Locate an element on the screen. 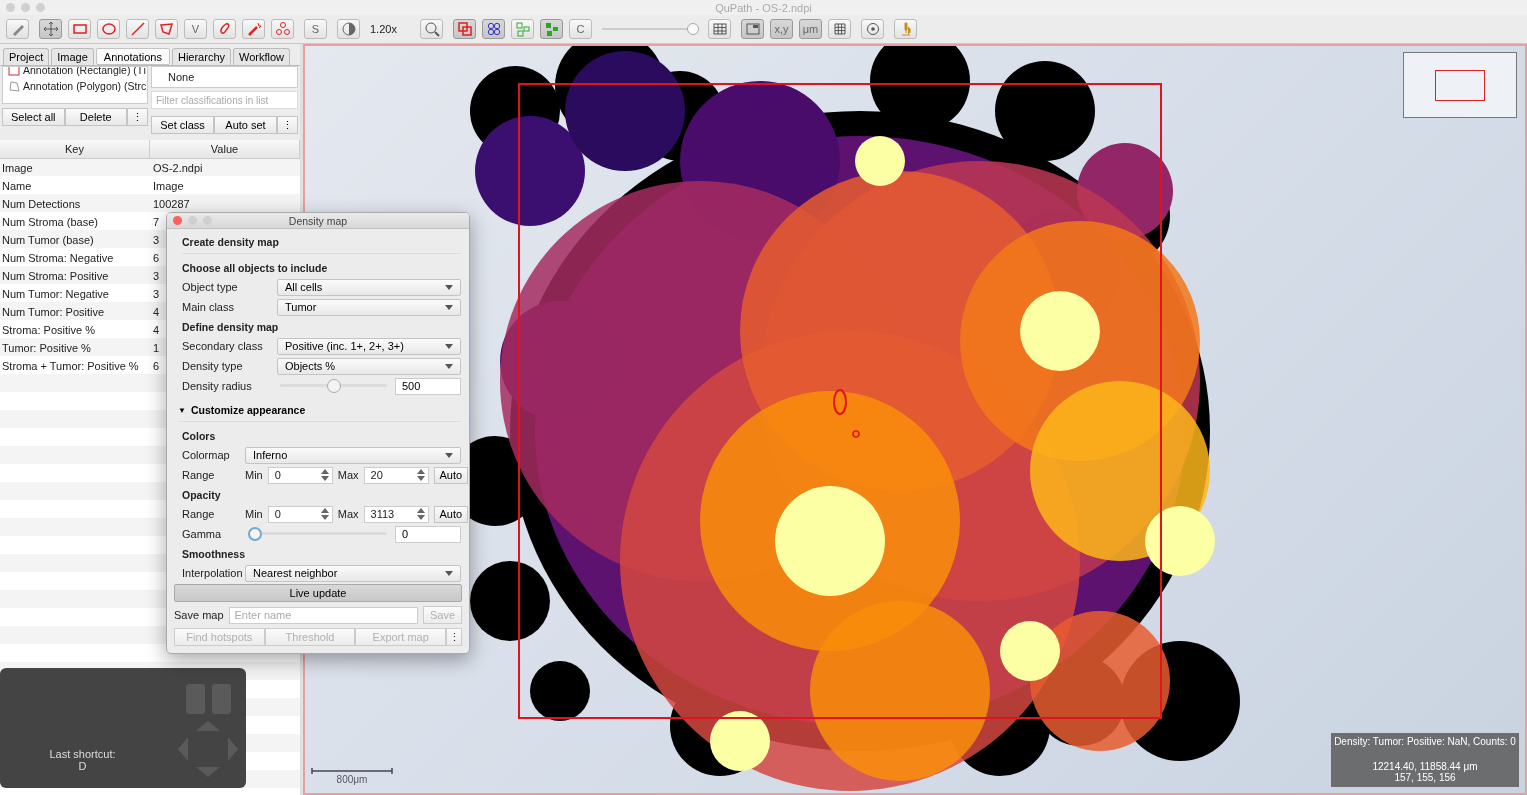 This screenshot has width=1527, height=795. rectangle-icon is located at coordinates (79, 29).